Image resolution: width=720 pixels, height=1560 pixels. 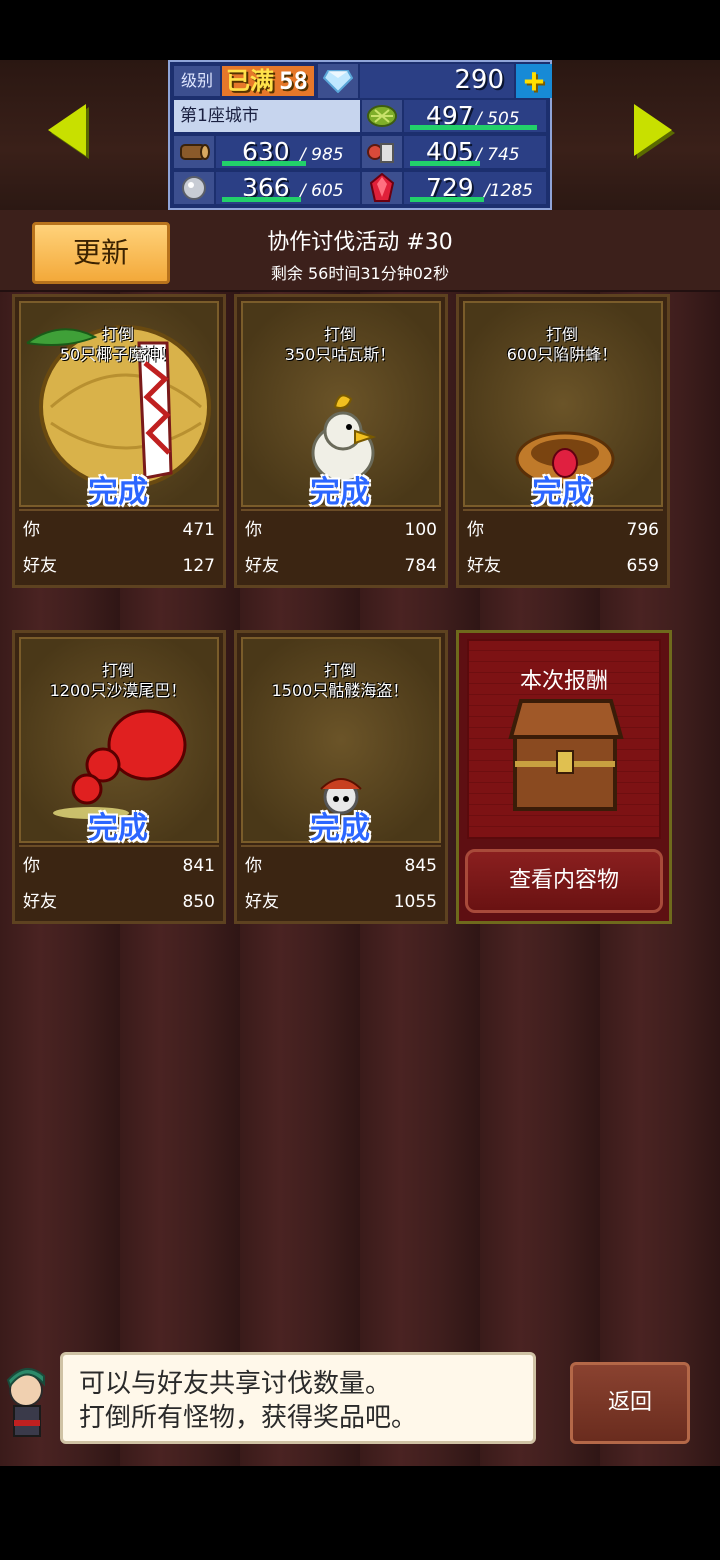 I want to click on friend-count: 850, so click(x=198, y=902).